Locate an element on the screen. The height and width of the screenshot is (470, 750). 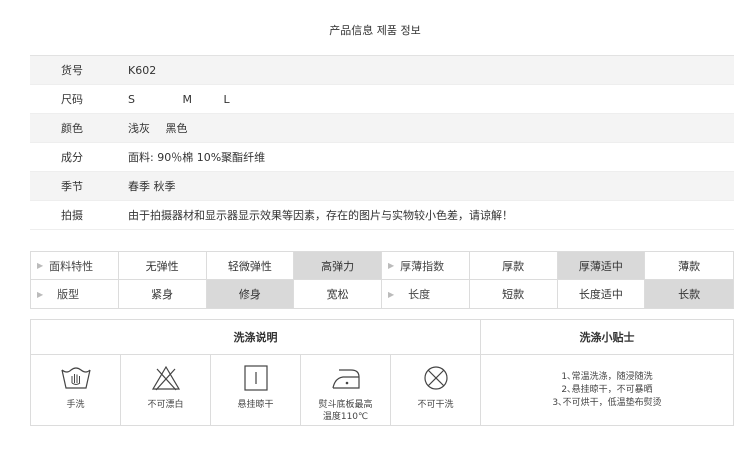
info-label: 成分 is located at coordinates (72, 157).